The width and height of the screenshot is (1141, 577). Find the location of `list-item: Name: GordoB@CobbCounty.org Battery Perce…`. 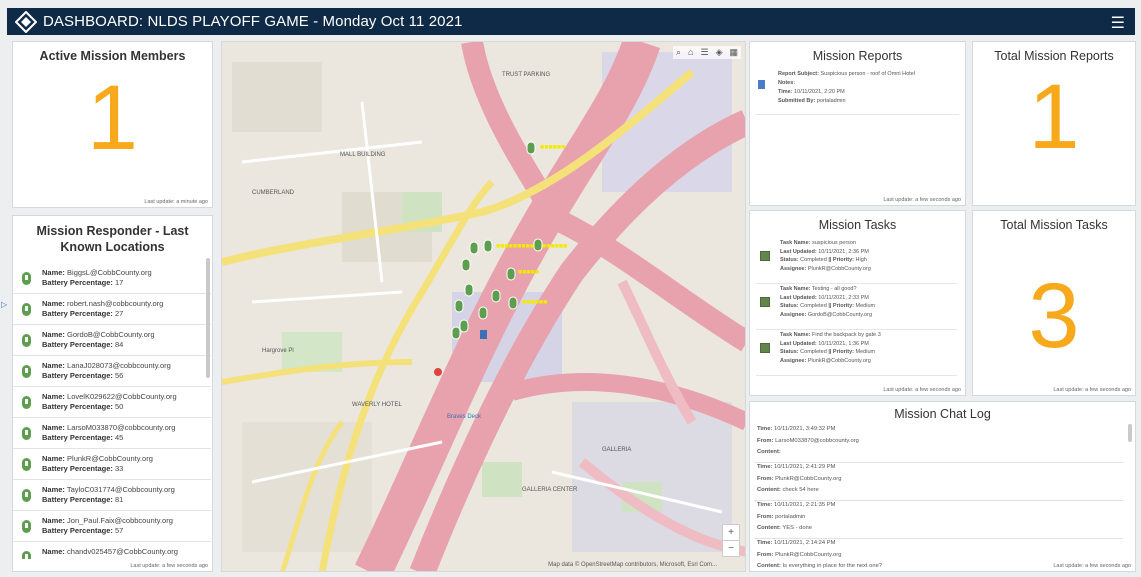

list-item: Name: GordoB@CobbCounty.org Battery Perce… is located at coordinates (112, 340).